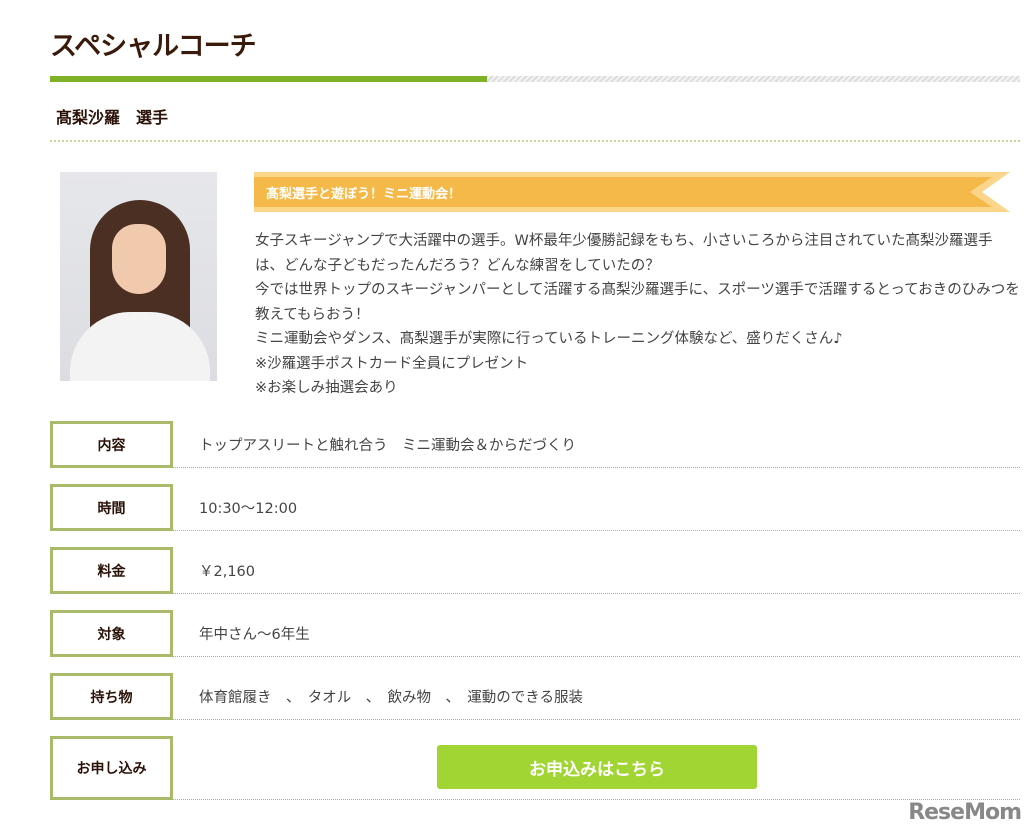 The image size is (1033, 838). Describe the element at coordinates (392, 363) in the screenshot. I see `description-line: ※沙羅選手ポストカード全員にプレゼント` at that location.